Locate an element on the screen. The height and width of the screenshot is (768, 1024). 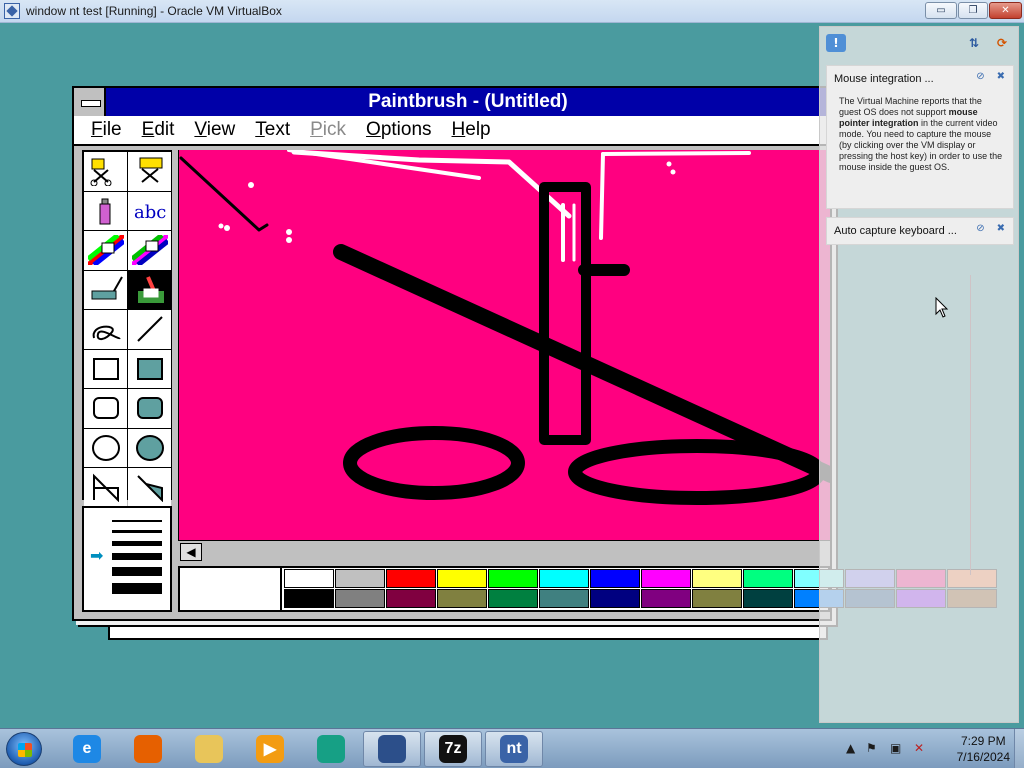
stroke-black-ellipse-left is located at coordinates (434, 463).